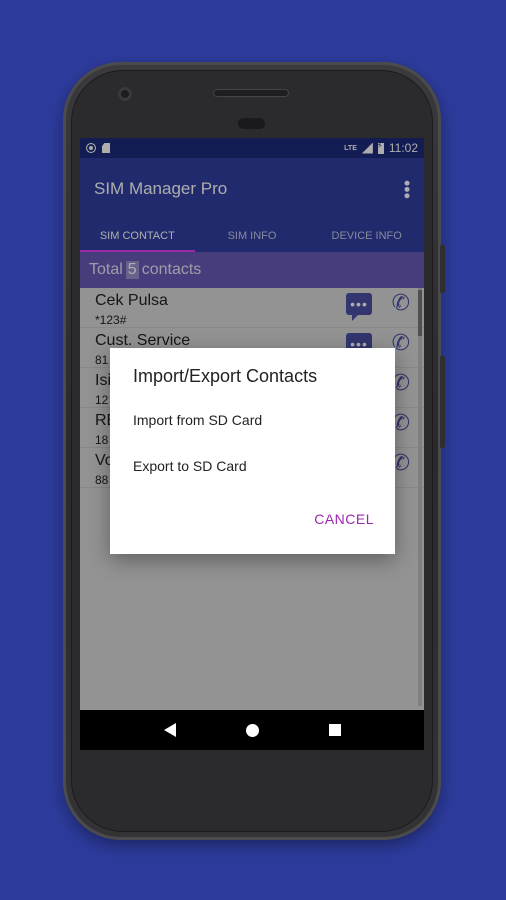 This screenshot has width=506, height=900. What do you see at coordinates (251, 93) in the screenshot?
I see `earpiece-speaker` at bounding box center [251, 93].